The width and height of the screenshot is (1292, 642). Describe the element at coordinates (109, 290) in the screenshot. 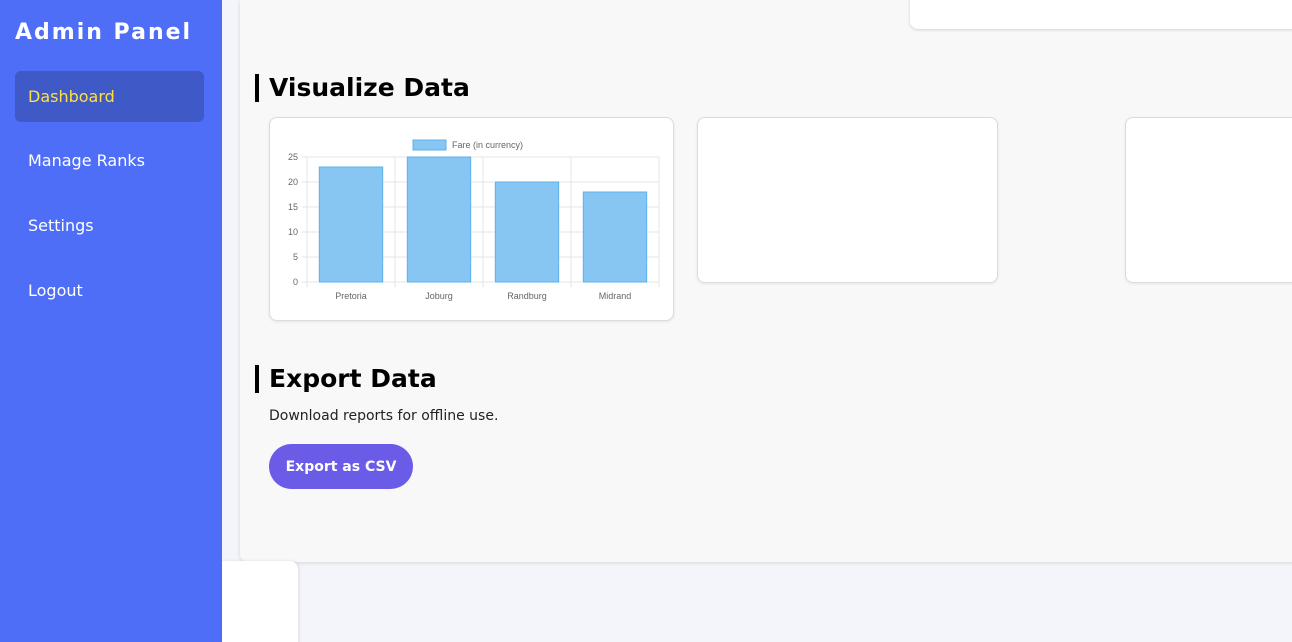

I see `nav-item-logout: Logout` at that location.